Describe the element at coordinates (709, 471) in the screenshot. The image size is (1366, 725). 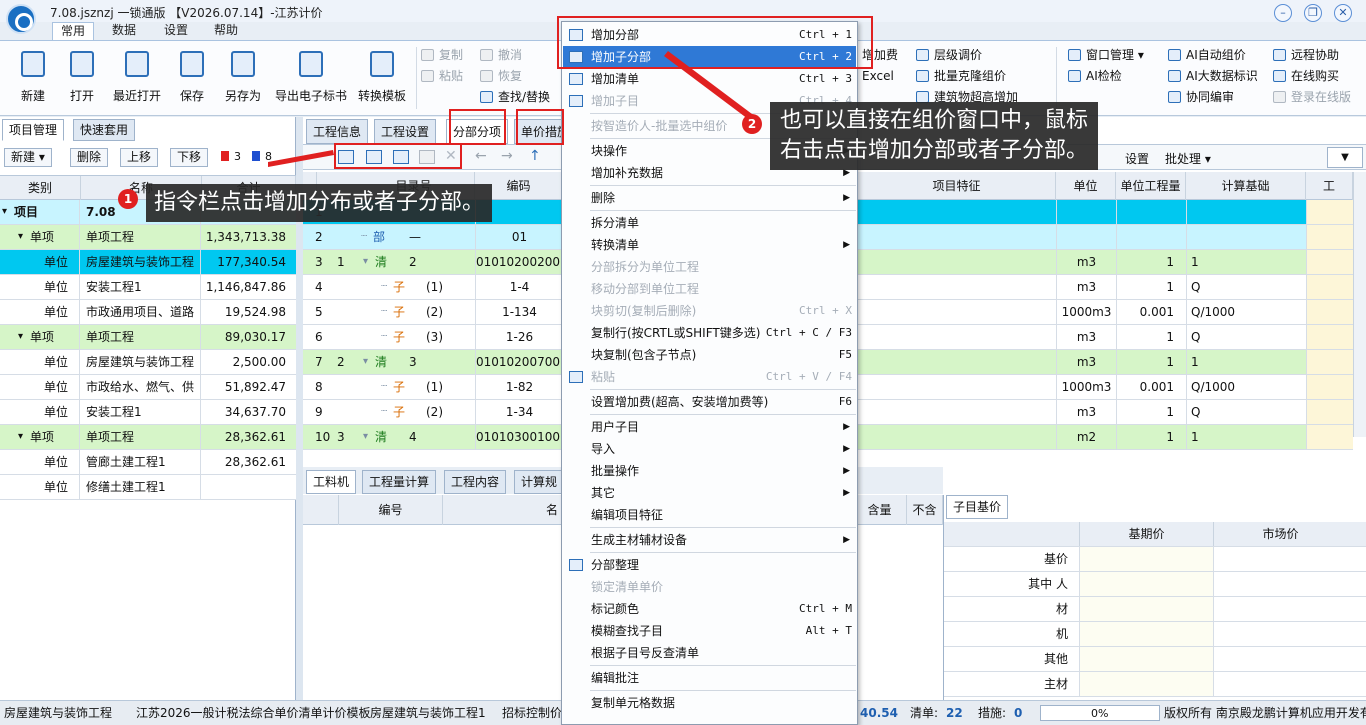
I see `menu-item: 批量操作 ▶` at that location.